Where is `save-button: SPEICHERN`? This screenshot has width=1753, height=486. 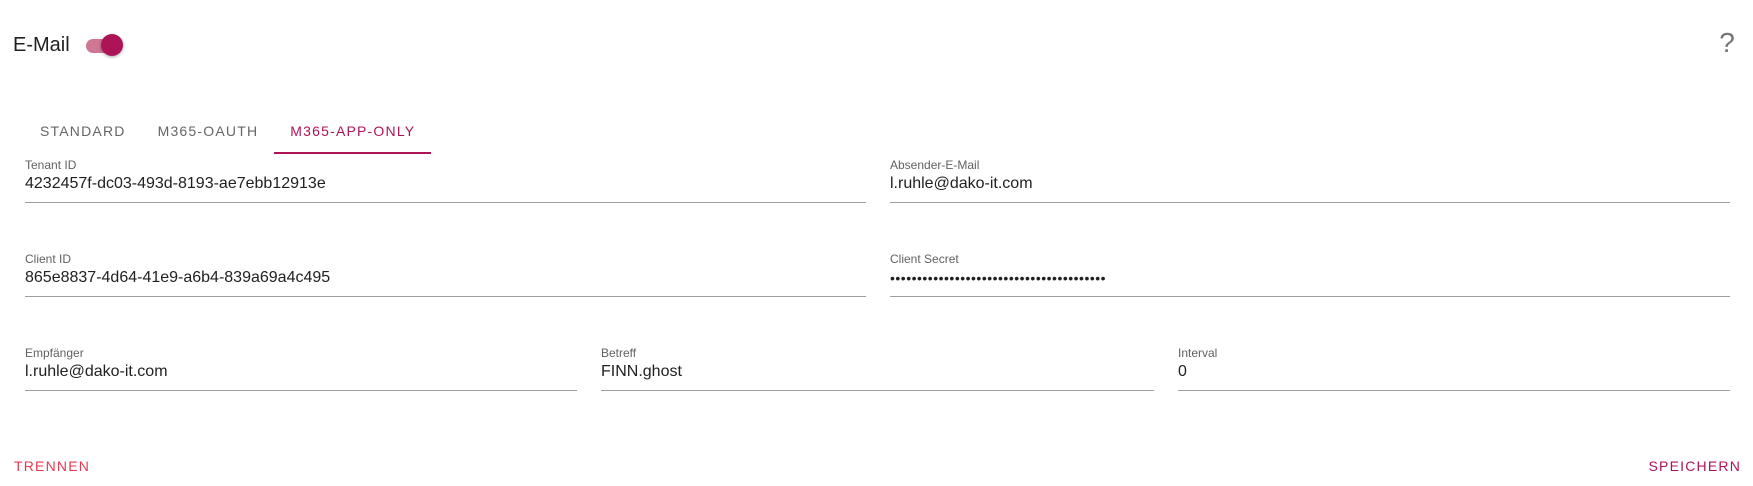
save-button: SPEICHERN is located at coordinates (1695, 466).